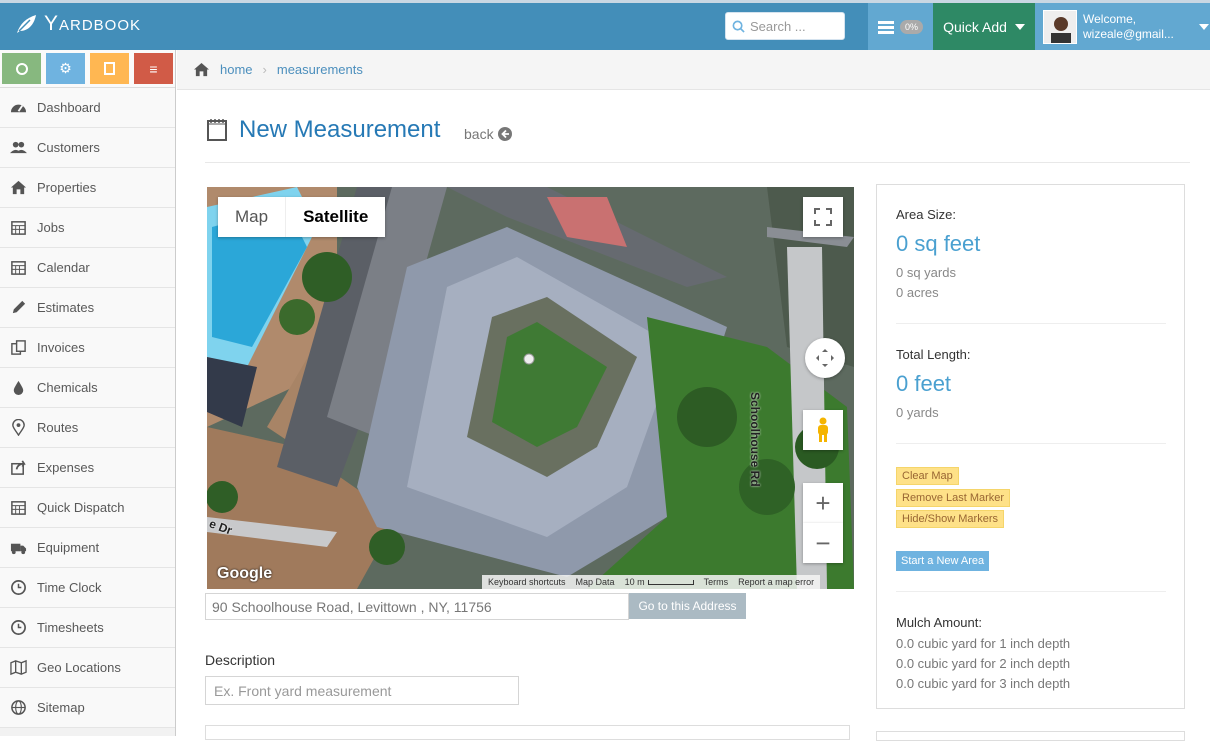 This screenshot has width=1210, height=741. I want to click on remove-last-marker-button: Remove Last Marker, so click(953, 498).